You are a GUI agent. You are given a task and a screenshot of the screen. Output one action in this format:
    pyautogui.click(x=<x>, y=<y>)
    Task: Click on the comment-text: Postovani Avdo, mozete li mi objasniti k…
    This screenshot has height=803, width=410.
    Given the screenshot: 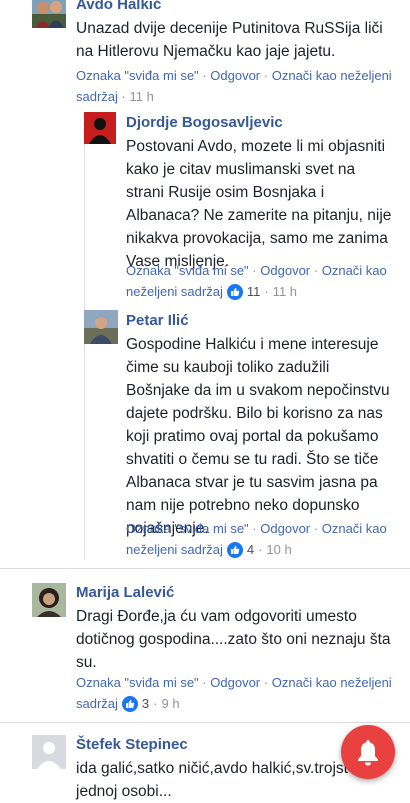 What is the action you would take?
    pyautogui.click(x=266, y=204)
    